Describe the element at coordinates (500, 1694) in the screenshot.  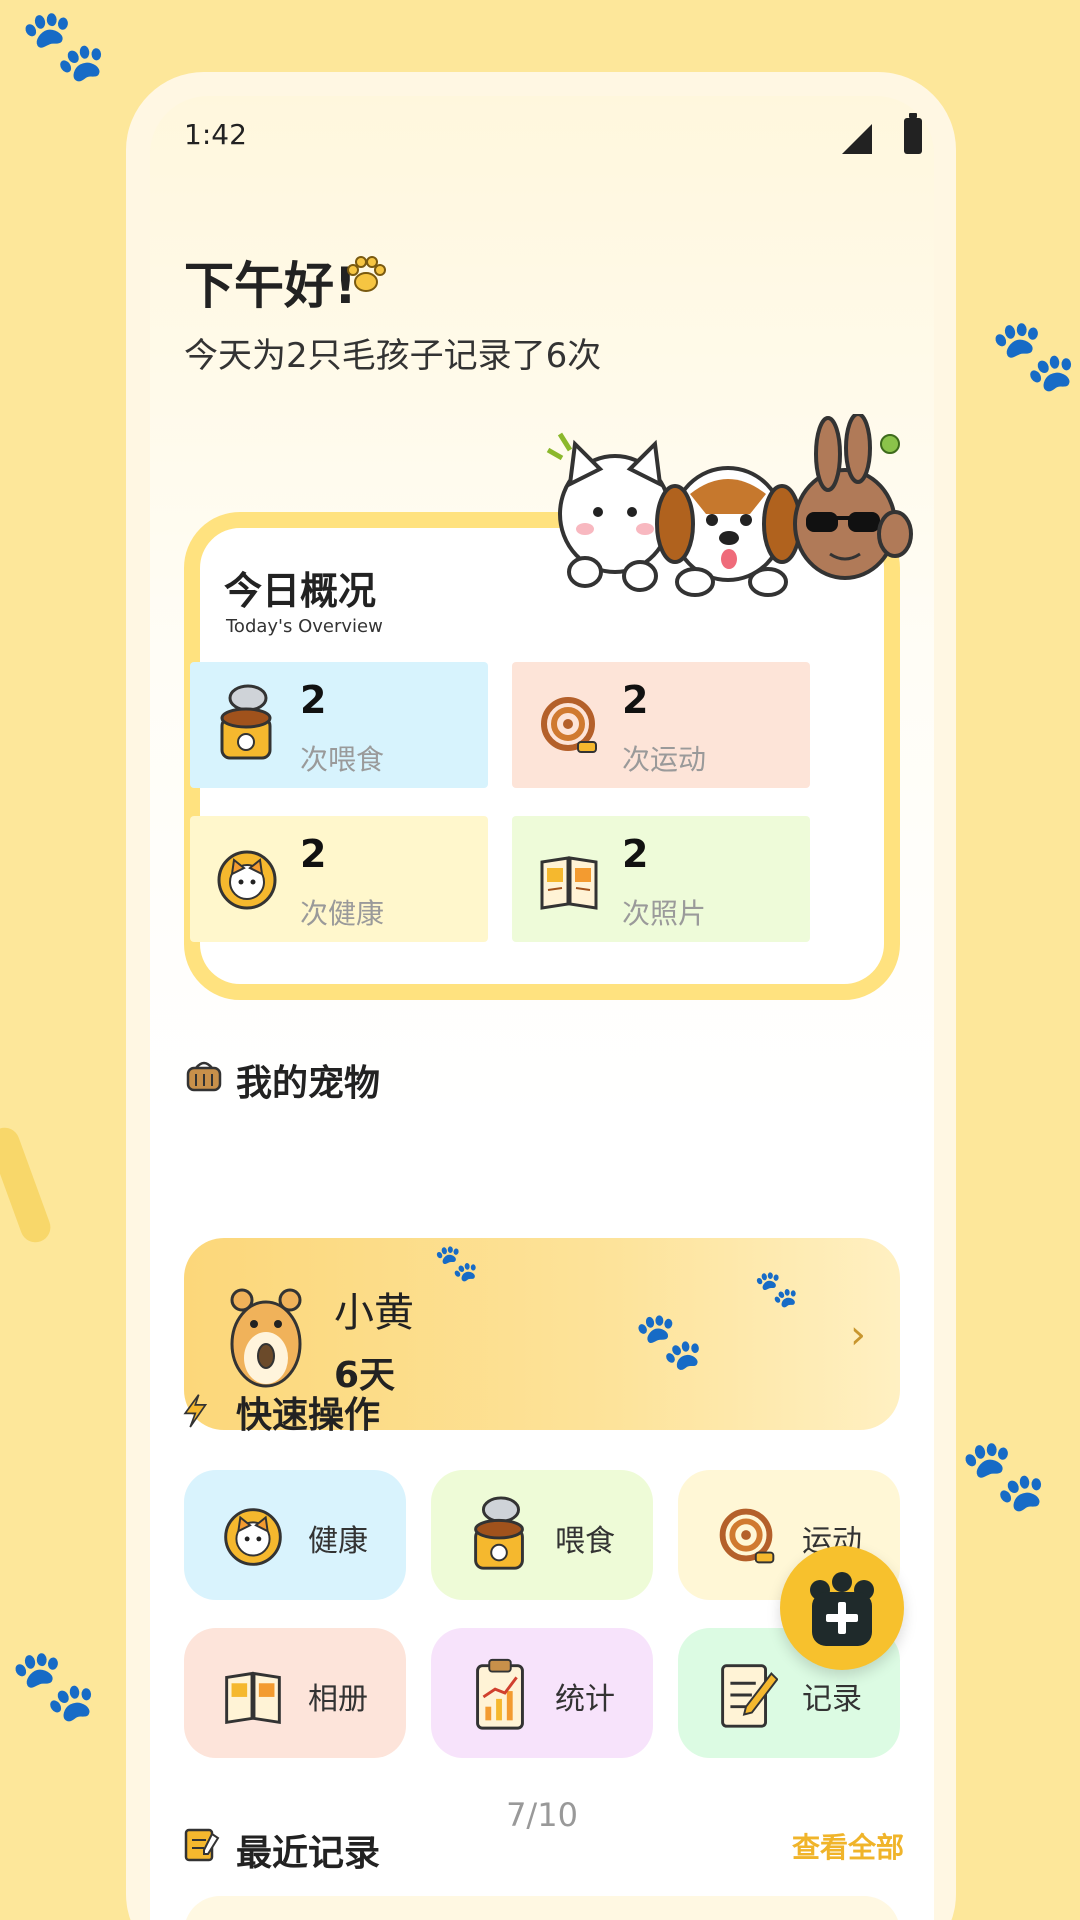
I see `statistics-clipboard-icon` at that location.